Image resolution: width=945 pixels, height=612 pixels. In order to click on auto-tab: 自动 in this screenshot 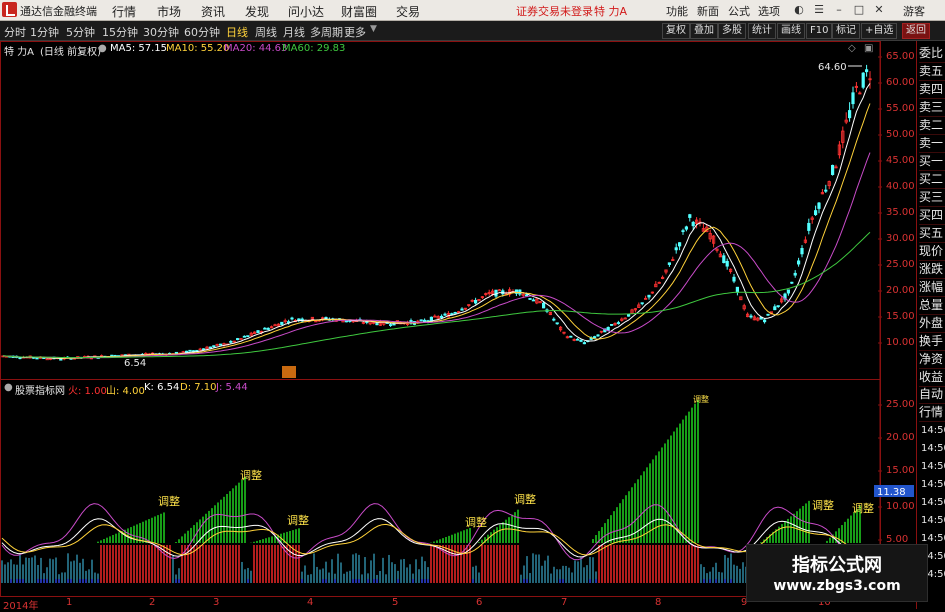, I will do `click(932, 395)`.